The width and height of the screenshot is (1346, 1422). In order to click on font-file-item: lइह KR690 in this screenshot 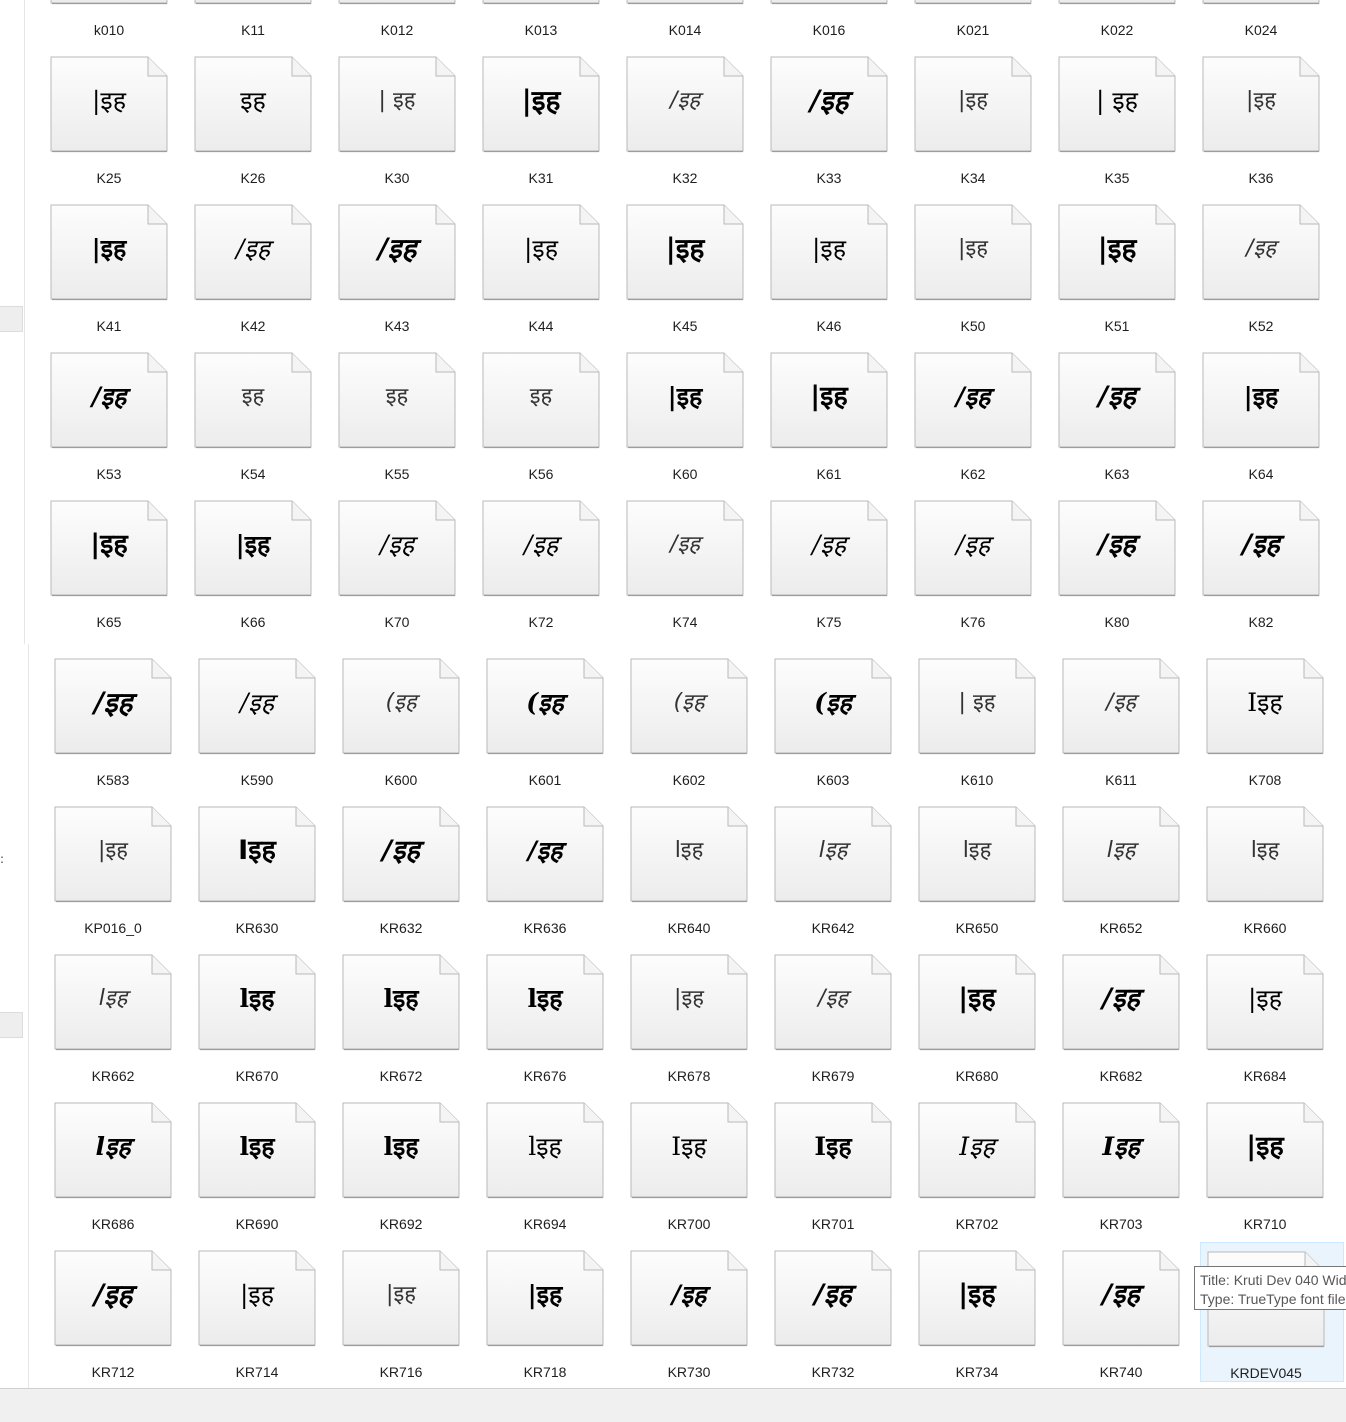, I will do `click(264, 1164)`.